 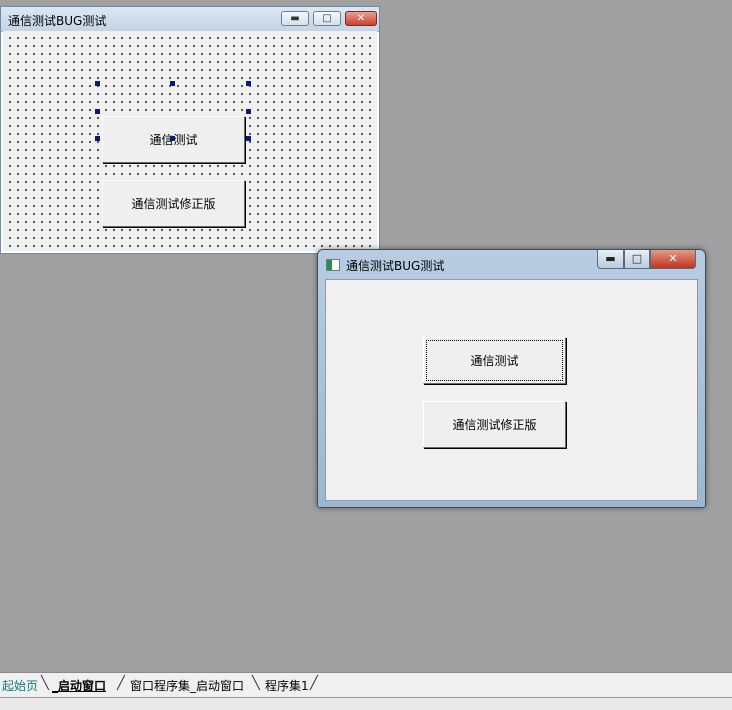 I want to click on resize-handle-e, so click(x=248, y=111).